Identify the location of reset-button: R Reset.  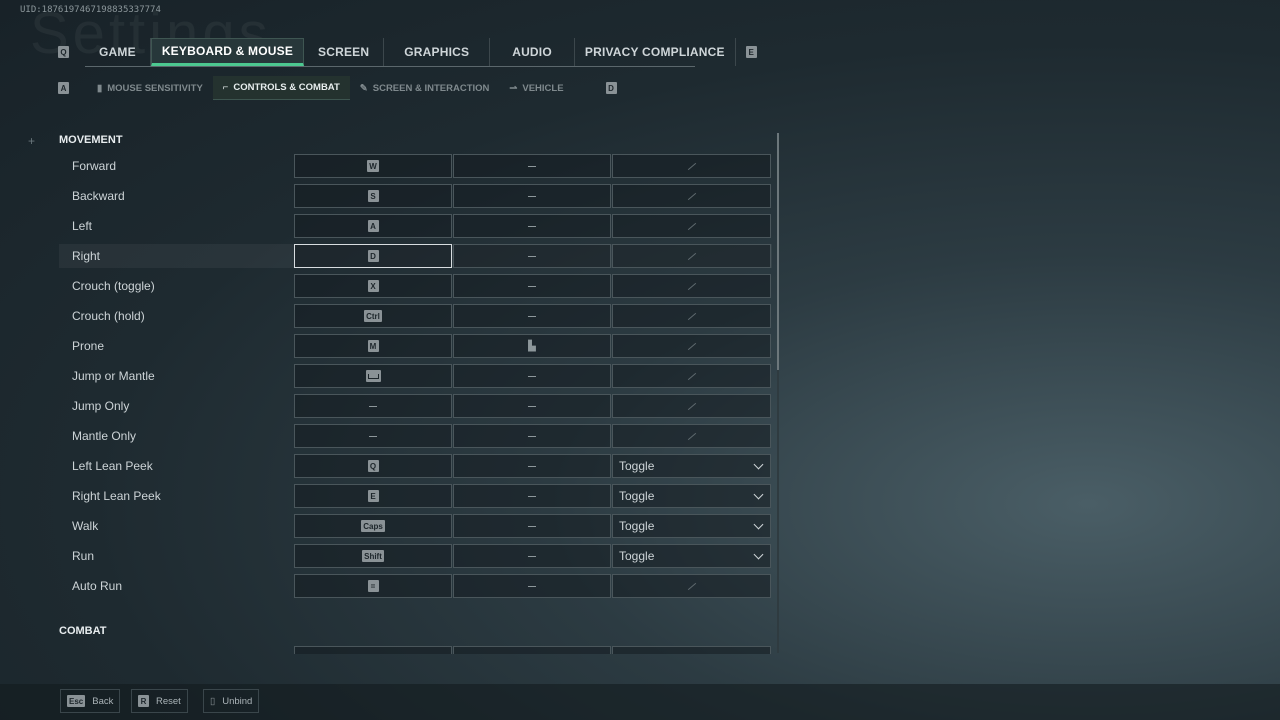
(159, 701).